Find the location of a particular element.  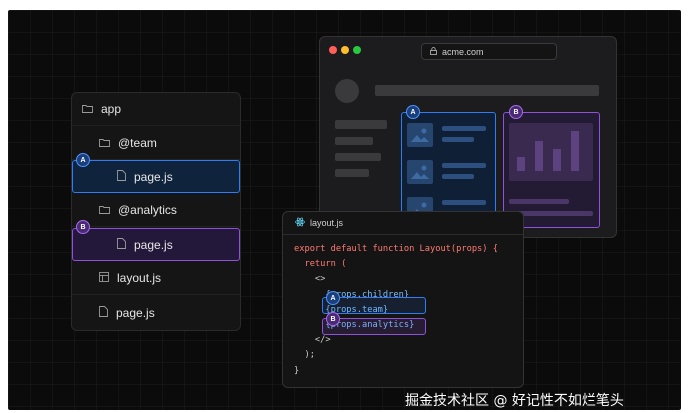

tree-label: @analytics is located at coordinates (147, 210).